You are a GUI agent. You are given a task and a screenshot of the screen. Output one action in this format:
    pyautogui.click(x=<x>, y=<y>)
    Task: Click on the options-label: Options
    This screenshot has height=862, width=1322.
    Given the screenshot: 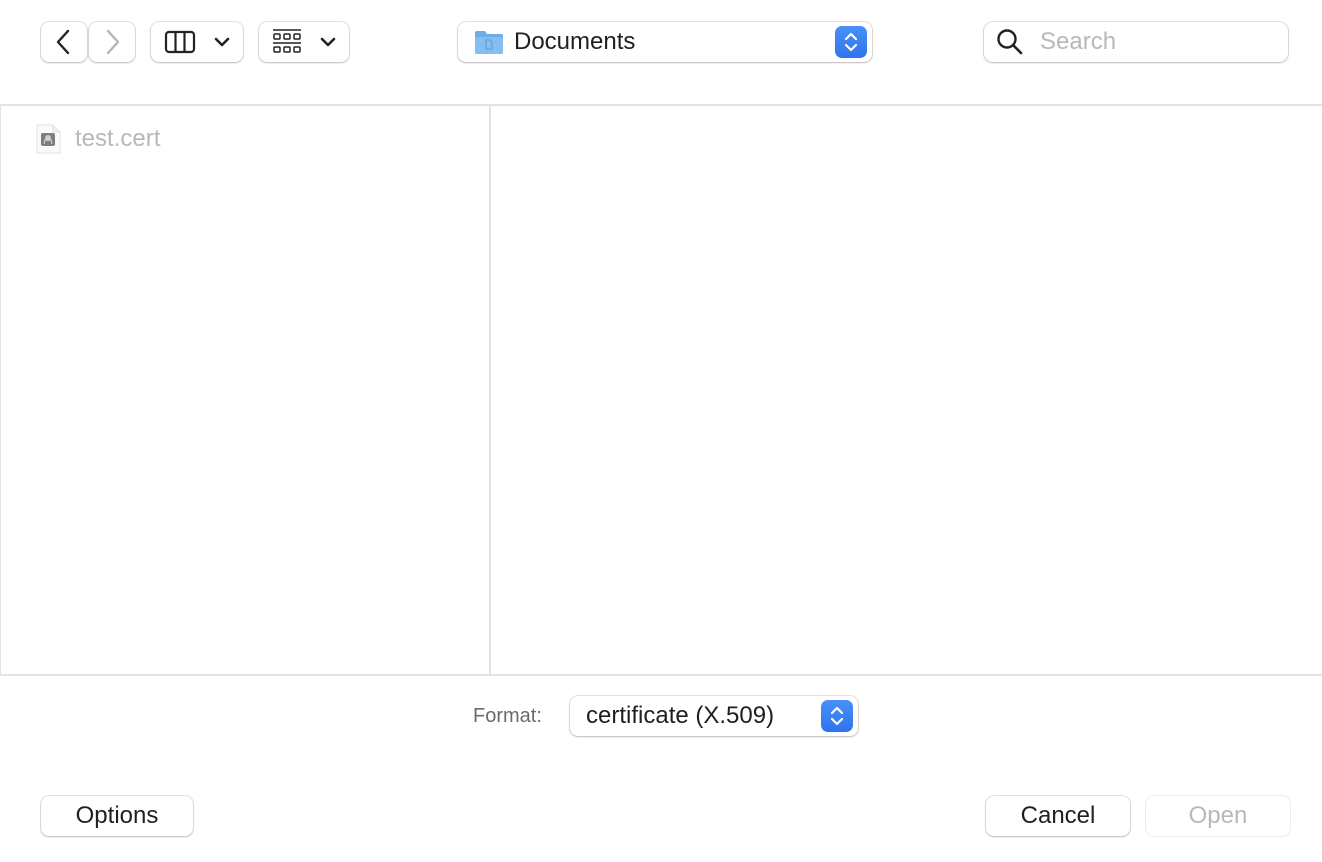 What is the action you would take?
    pyautogui.click(x=117, y=815)
    